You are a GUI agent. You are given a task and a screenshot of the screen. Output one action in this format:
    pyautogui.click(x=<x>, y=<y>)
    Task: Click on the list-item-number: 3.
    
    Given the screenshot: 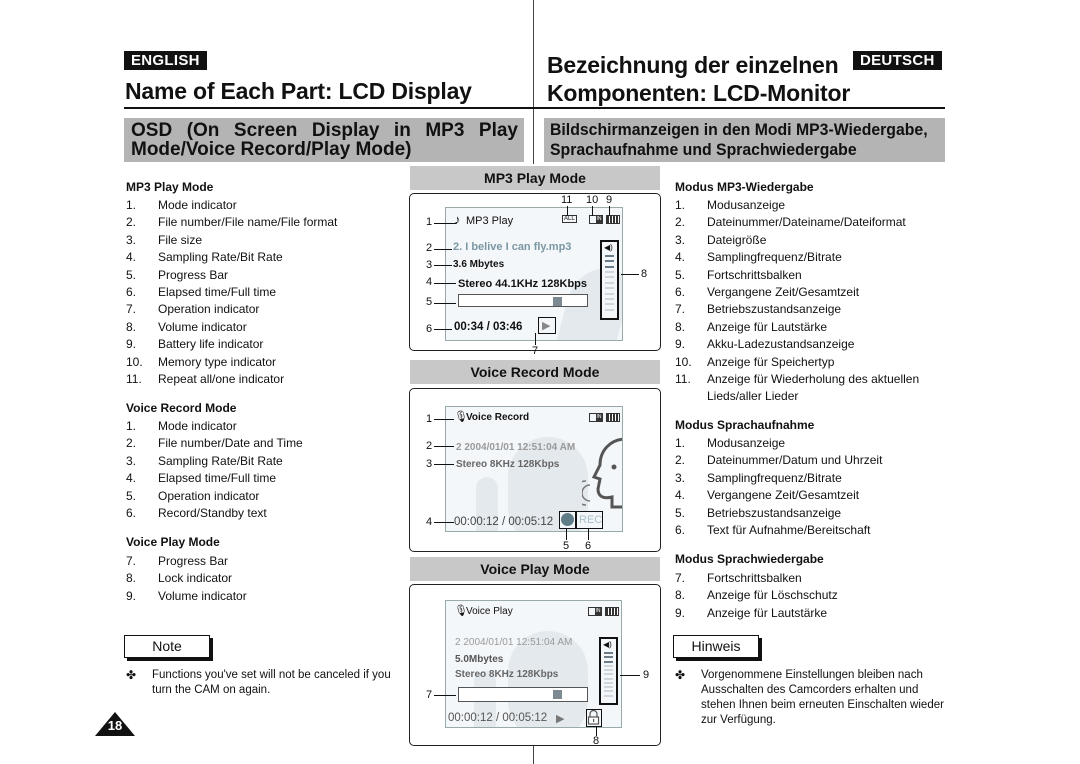 What is the action you would take?
    pyautogui.click(x=131, y=239)
    